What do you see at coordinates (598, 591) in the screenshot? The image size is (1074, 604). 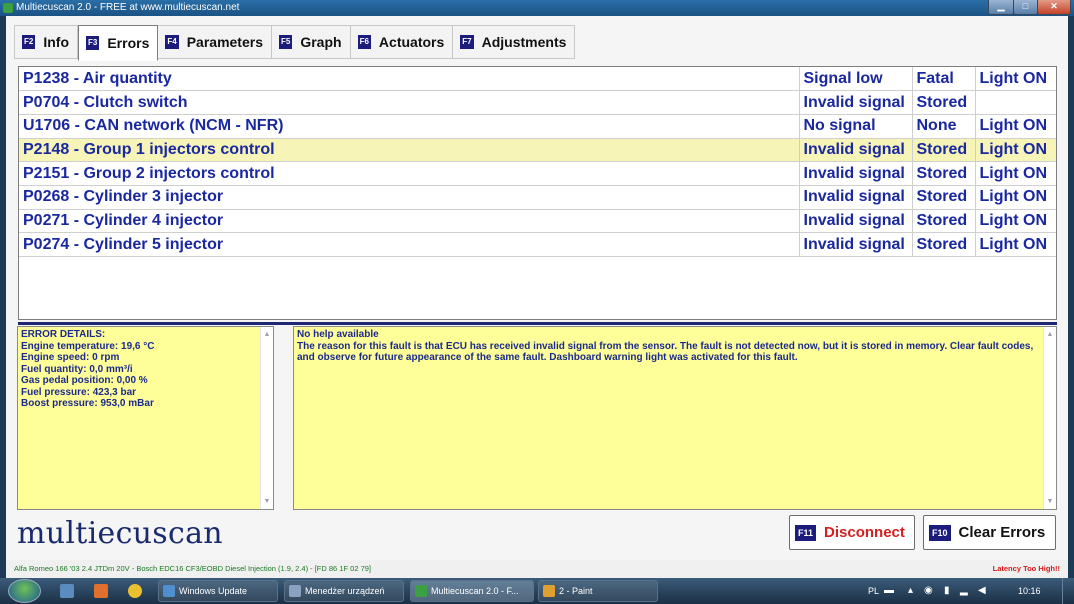 I see `taskbar-item-paint: 2 - Paint` at bounding box center [598, 591].